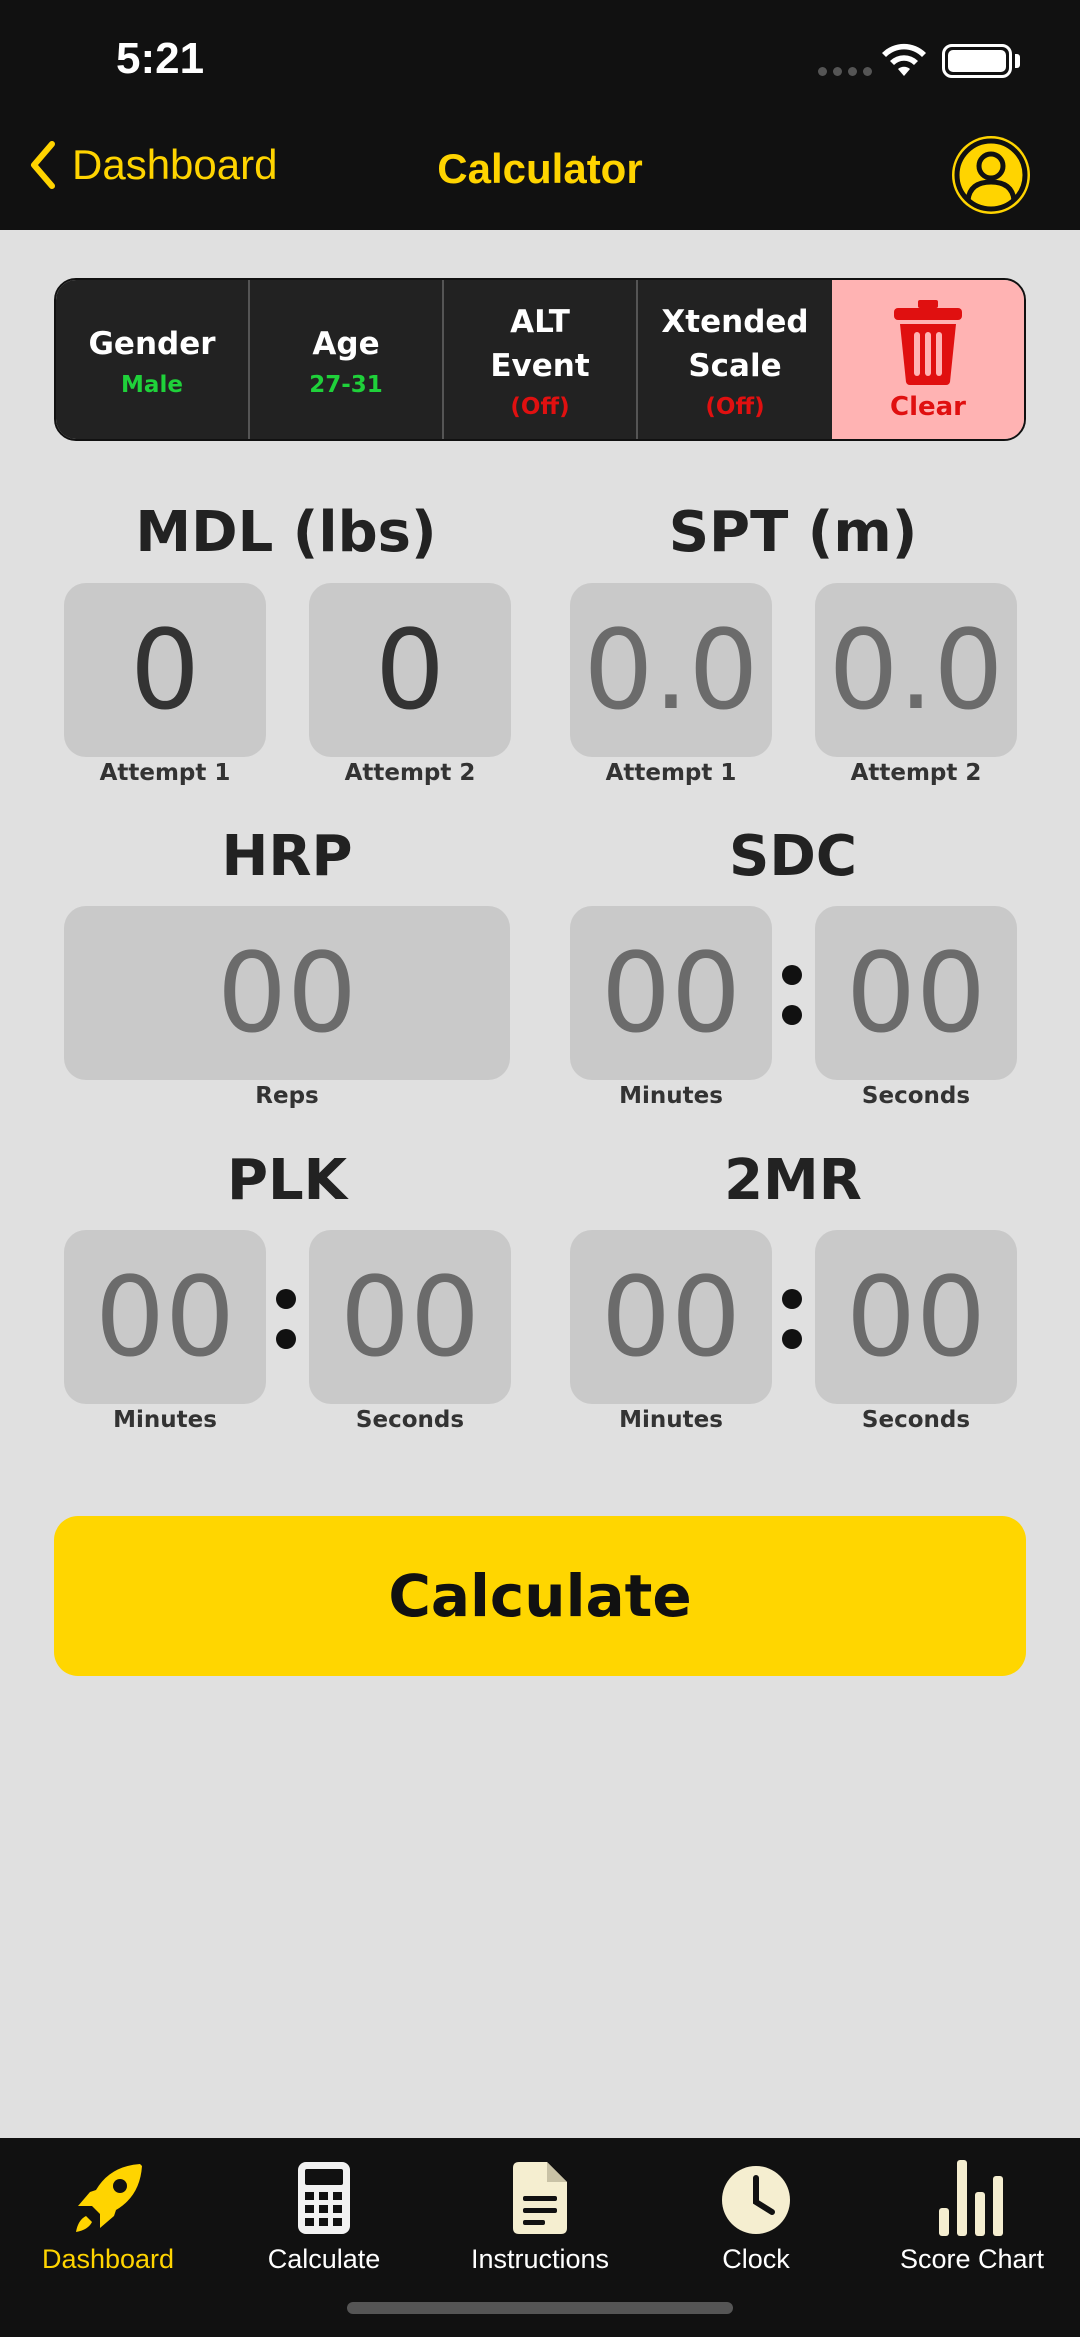 Image resolution: width=1080 pixels, height=2337 pixels. I want to click on xtended-scale-value: (Off), so click(735, 406).